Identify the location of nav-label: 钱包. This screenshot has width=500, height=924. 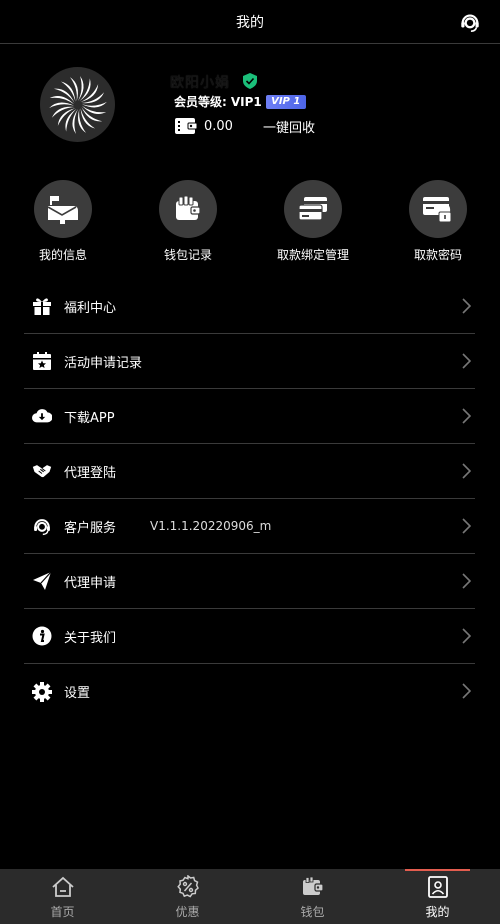
(312, 912).